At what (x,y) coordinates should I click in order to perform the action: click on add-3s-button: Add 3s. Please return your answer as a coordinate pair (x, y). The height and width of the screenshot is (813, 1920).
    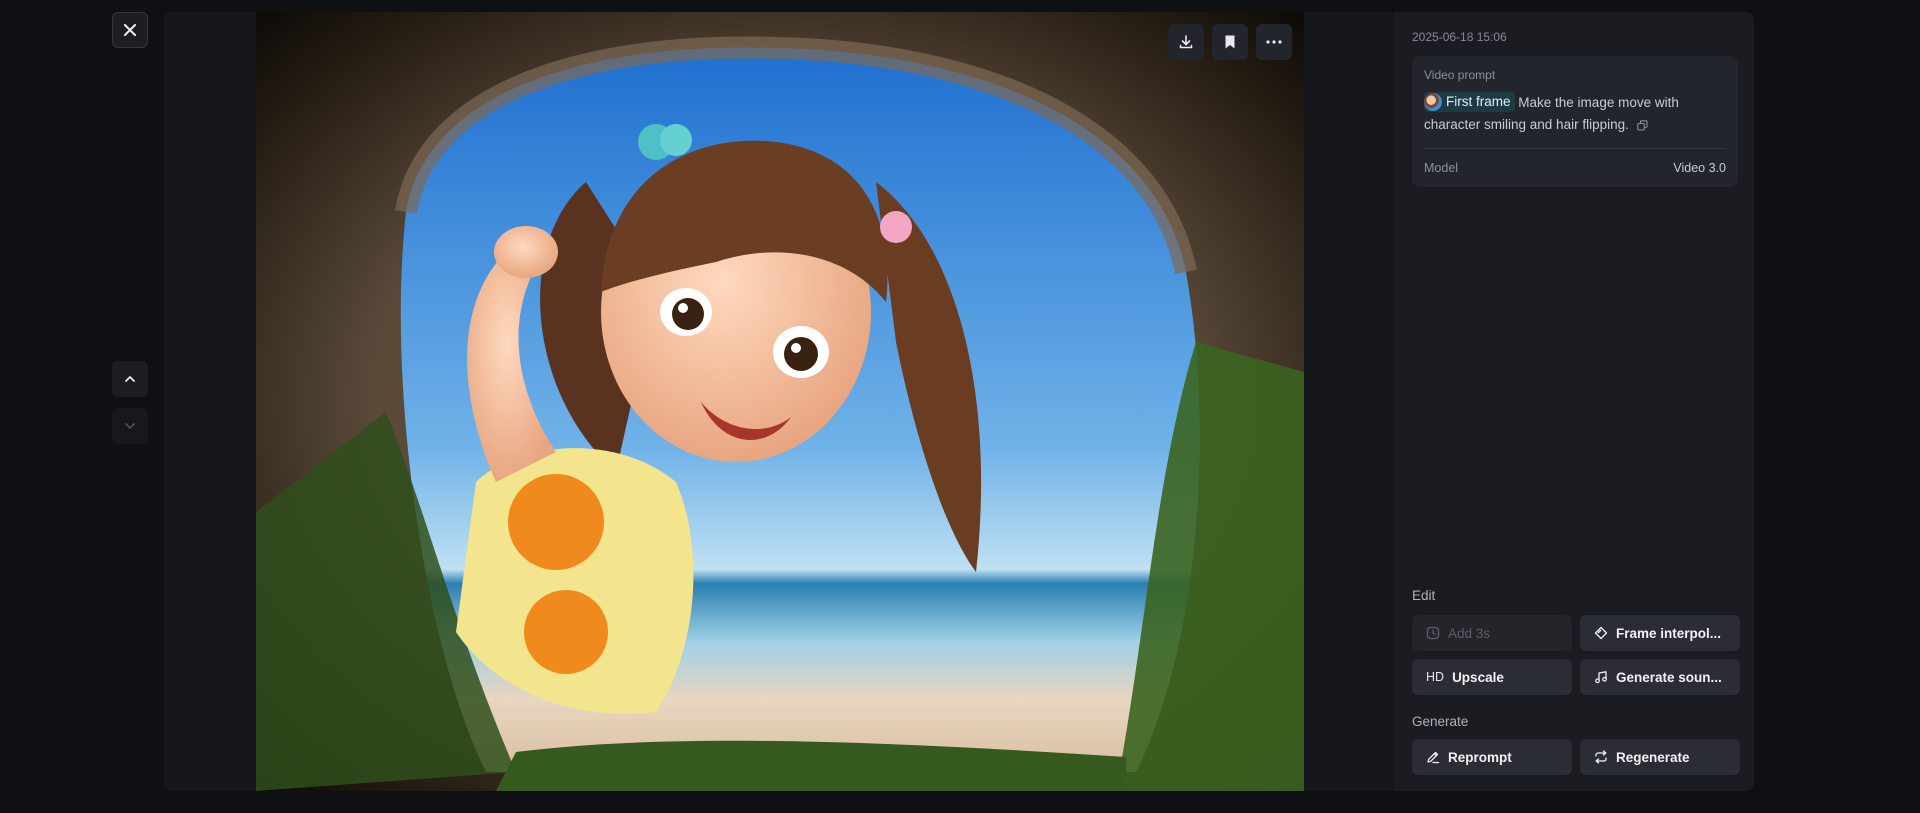
    Looking at the image, I should click on (1492, 633).